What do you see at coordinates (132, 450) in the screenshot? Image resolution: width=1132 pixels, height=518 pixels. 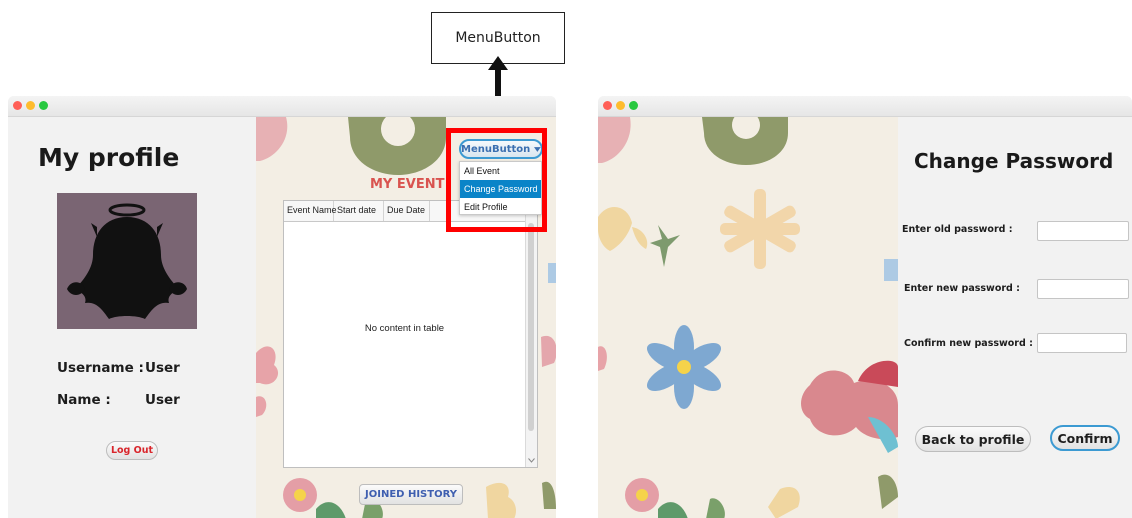 I see `logout-button: Log Out` at bounding box center [132, 450].